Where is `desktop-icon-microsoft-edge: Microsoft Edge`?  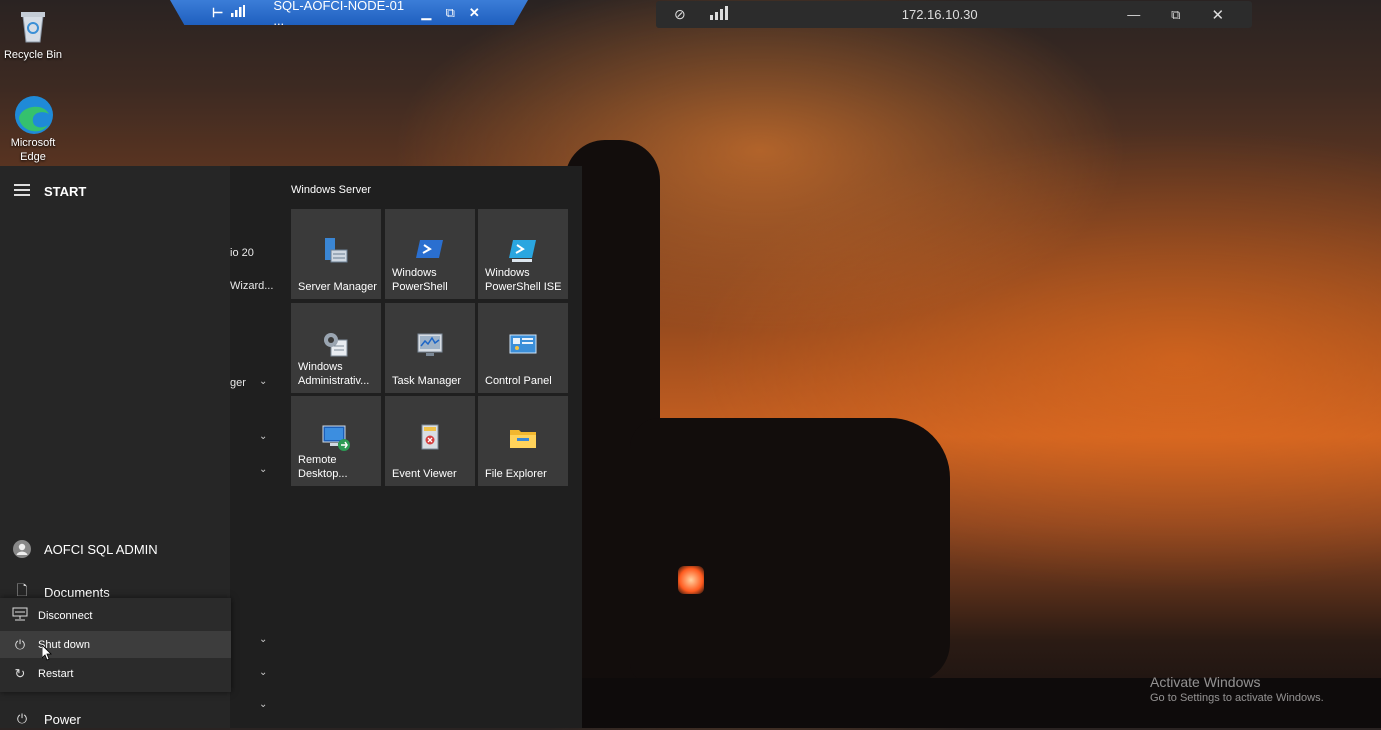 desktop-icon-microsoft-edge: Microsoft Edge is located at coordinates (33, 129).